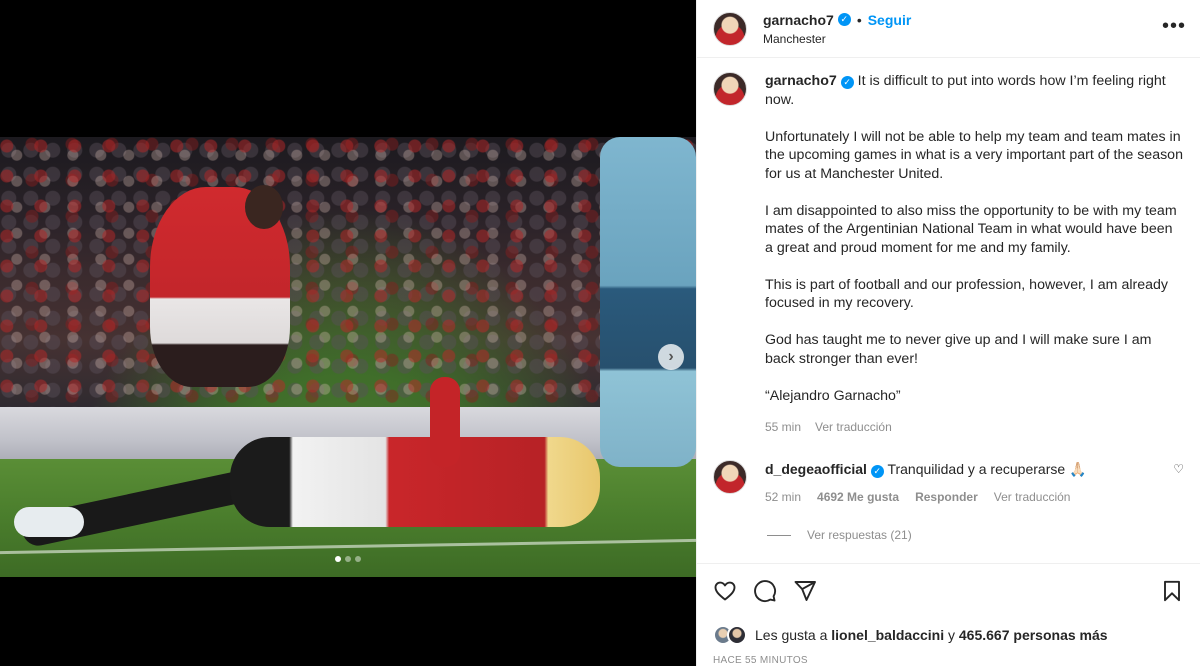  What do you see at coordinates (730, 89) in the screenshot?
I see `caption-avatar` at bounding box center [730, 89].